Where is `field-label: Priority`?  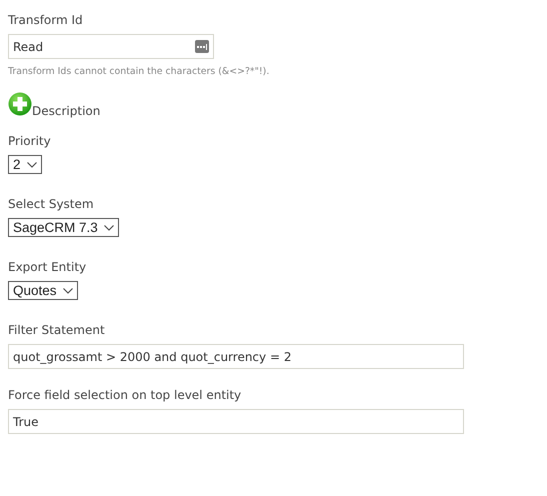 field-label: Priority is located at coordinates (29, 141).